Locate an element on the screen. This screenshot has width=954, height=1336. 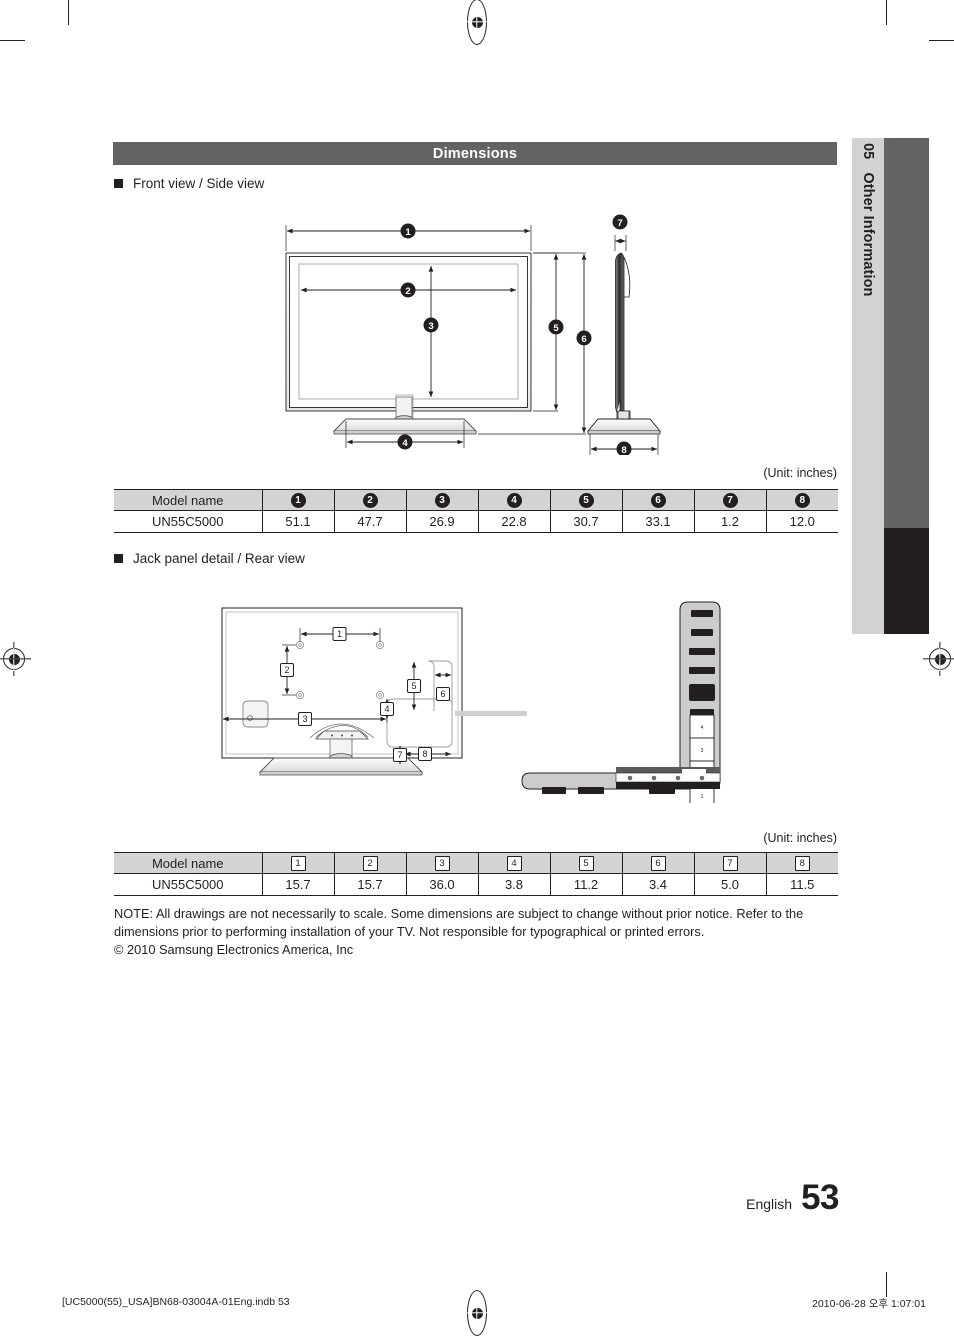
cell-value-3: 26.9 is located at coordinates (442, 521).